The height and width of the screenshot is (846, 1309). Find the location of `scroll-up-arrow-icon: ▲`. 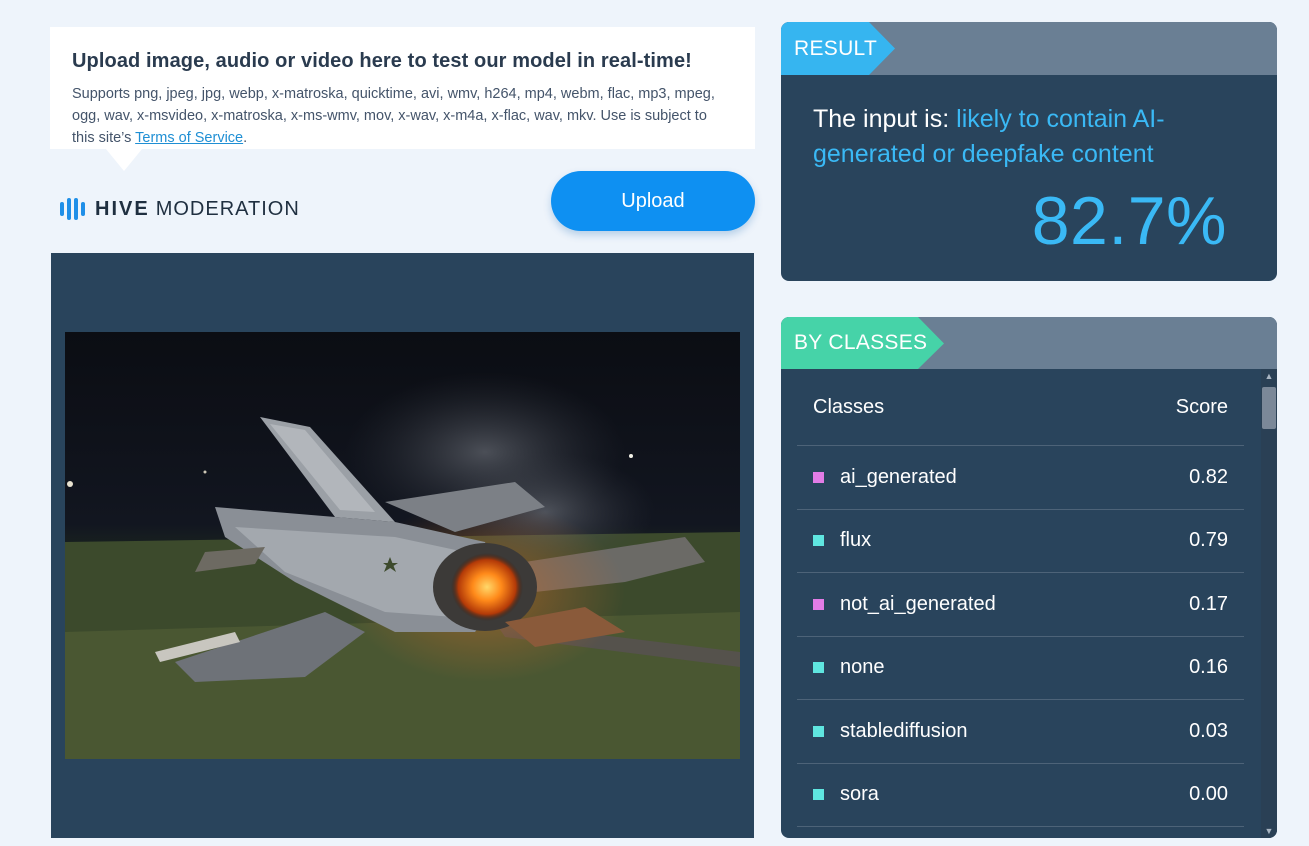

scroll-up-arrow-icon: ▲ is located at coordinates (1269, 376).